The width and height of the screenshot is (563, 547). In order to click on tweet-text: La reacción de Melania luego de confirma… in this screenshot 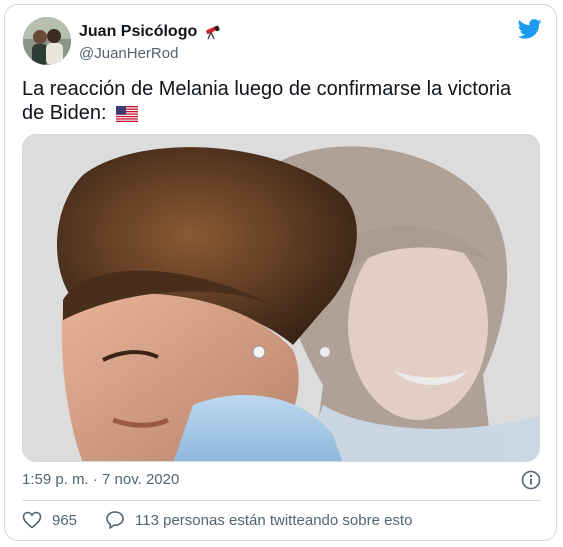, I will do `click(277, 101)`.